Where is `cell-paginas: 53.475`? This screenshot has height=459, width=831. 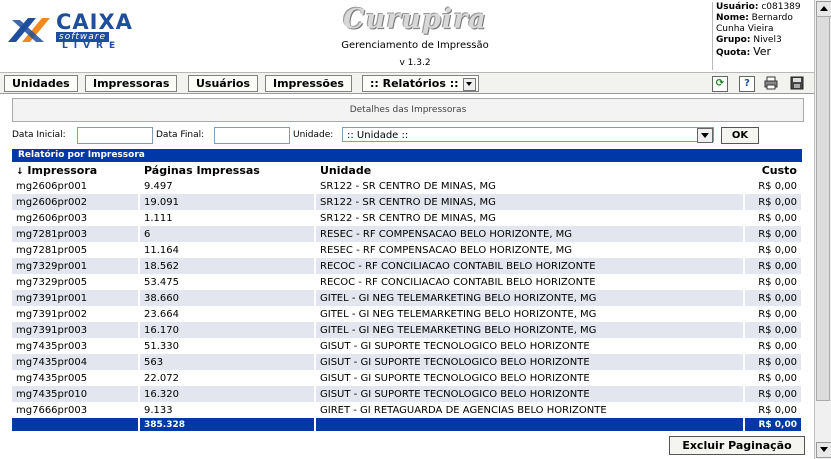 cell-paginas: 53.475 is located at coordinates (227, 282).